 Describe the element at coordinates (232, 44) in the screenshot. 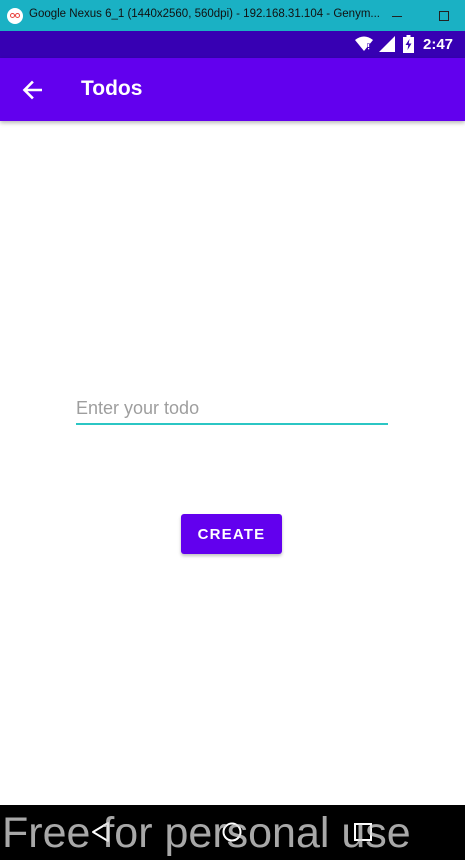

I see `status-bar: 2:47` at that location.